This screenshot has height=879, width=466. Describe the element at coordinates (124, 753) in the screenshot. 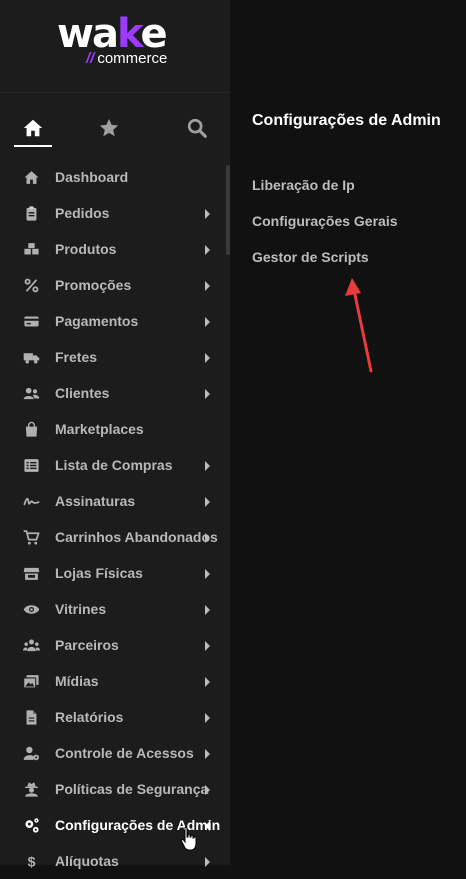

I see `sidebar-item-label: Controle de Acessos` at that location.